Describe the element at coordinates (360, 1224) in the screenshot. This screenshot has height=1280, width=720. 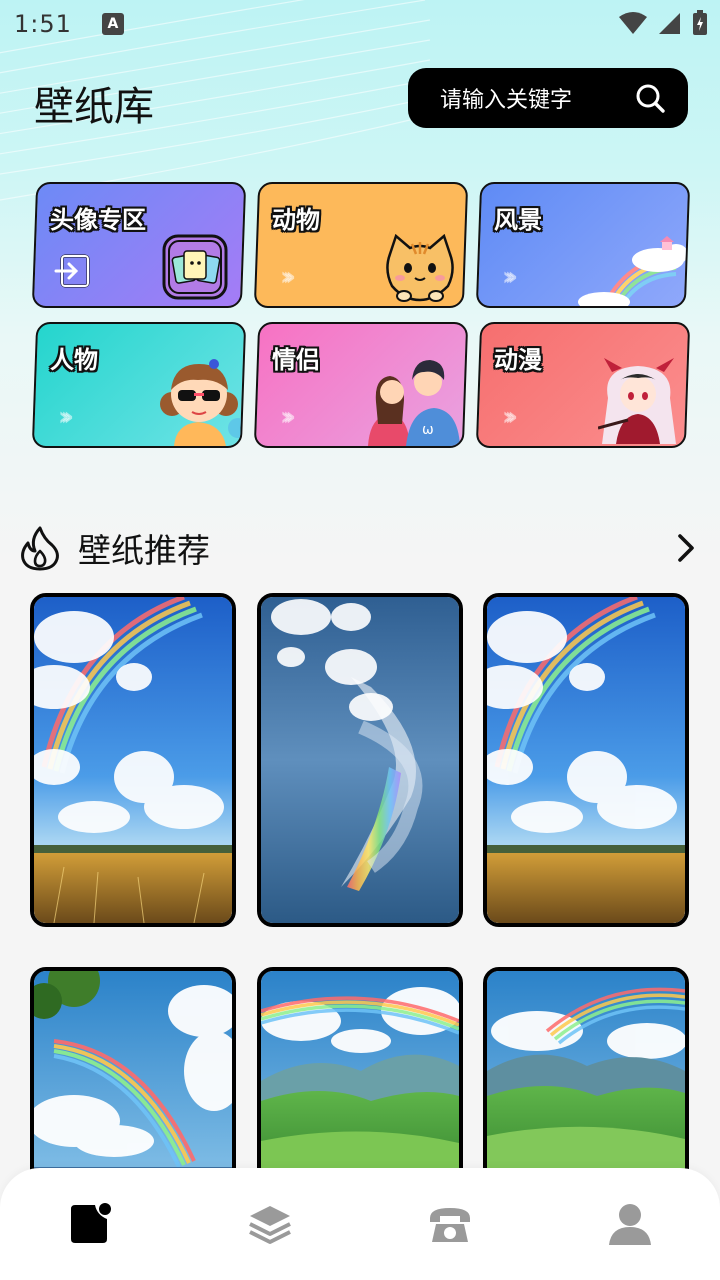
I see `bottom-tab-bar` at that location.